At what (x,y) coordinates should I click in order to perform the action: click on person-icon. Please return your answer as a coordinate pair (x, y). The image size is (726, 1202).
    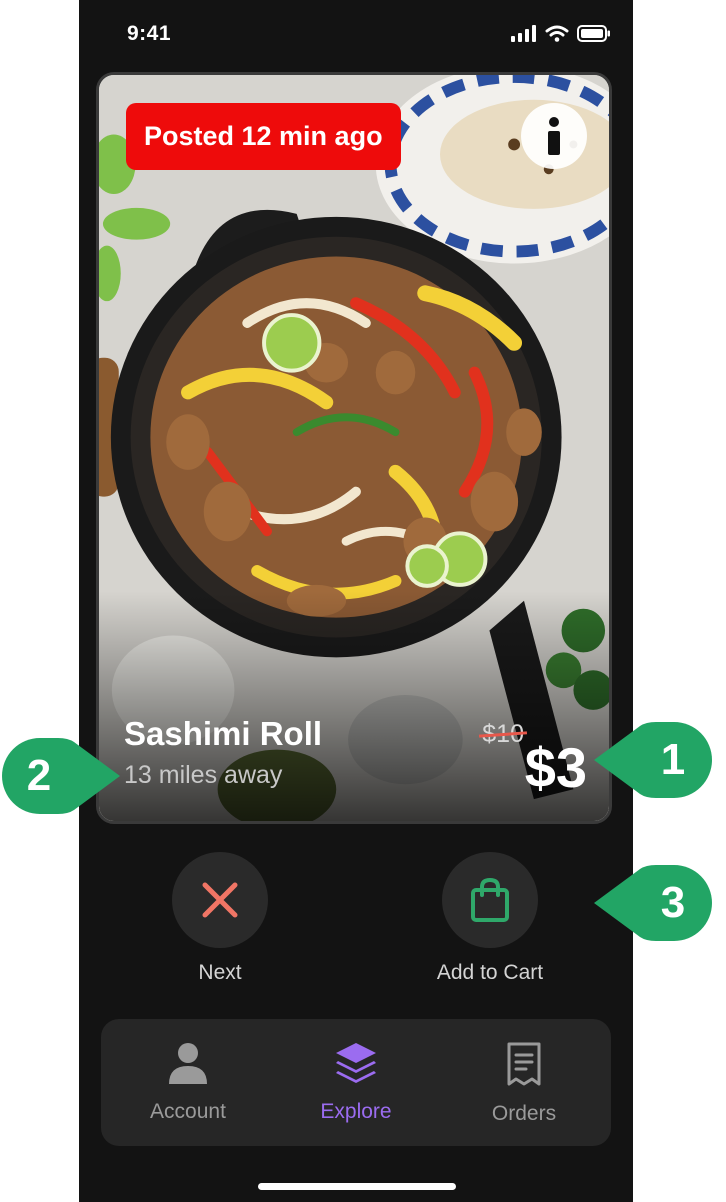
    Looking at the image, I should click on (188, 1063).